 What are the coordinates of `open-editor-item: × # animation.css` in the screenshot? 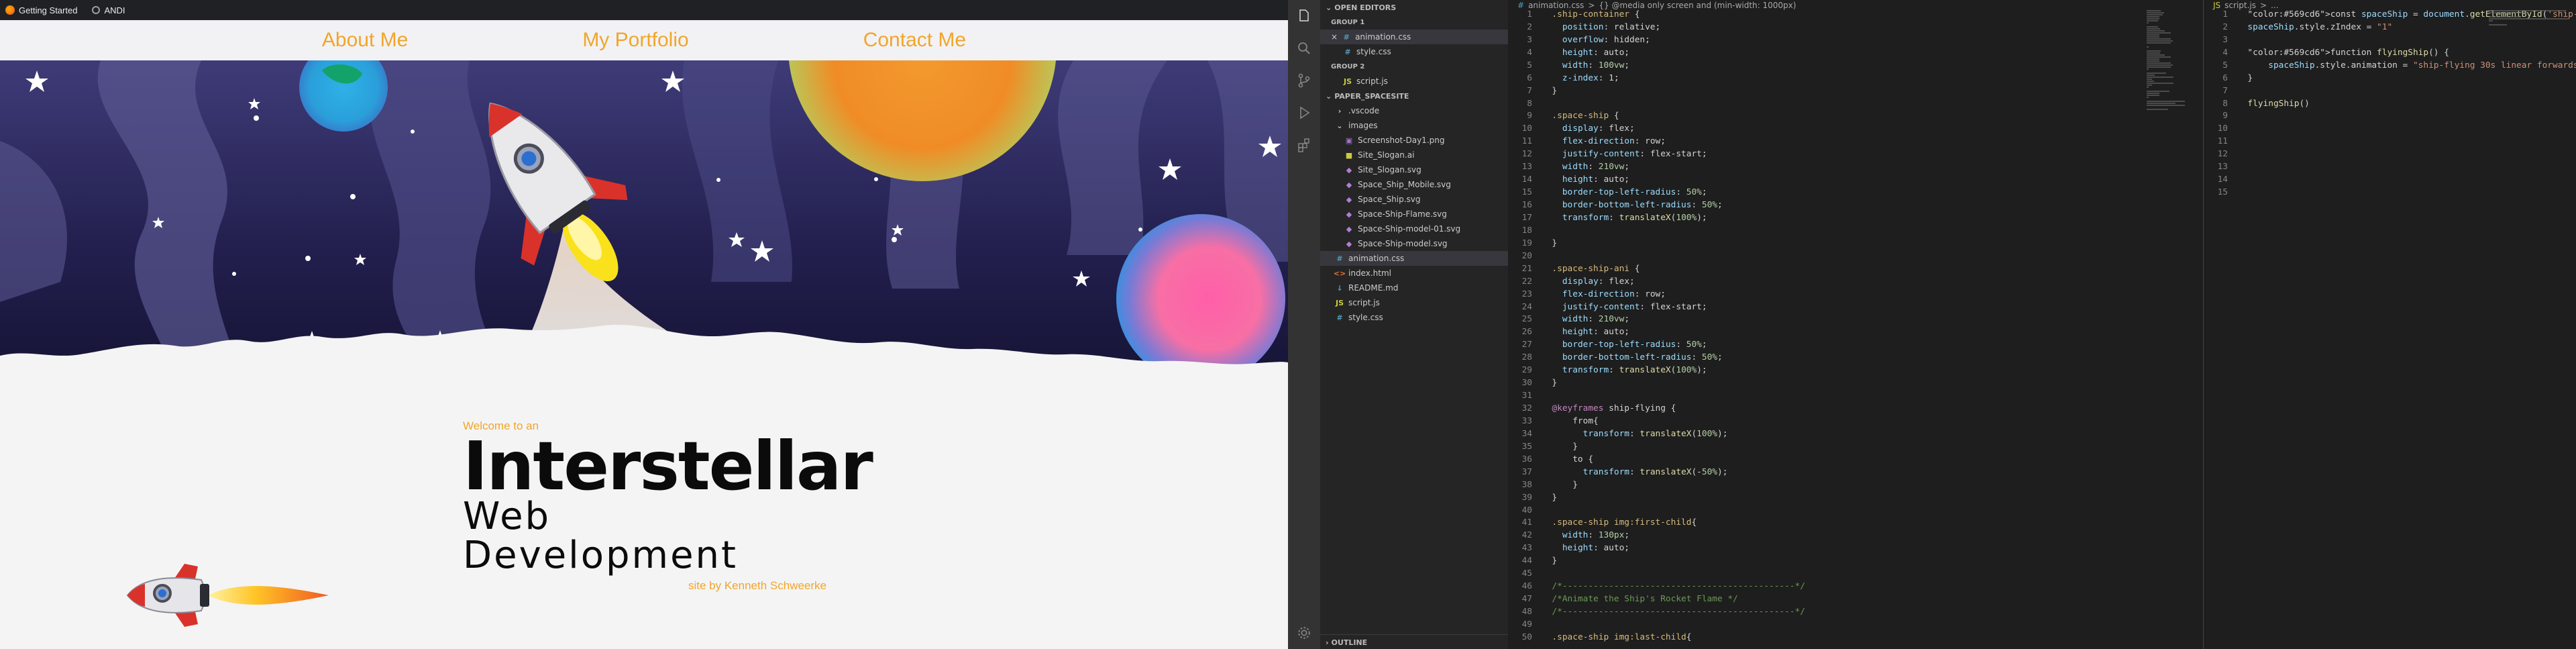 It's located at (1414, 37).